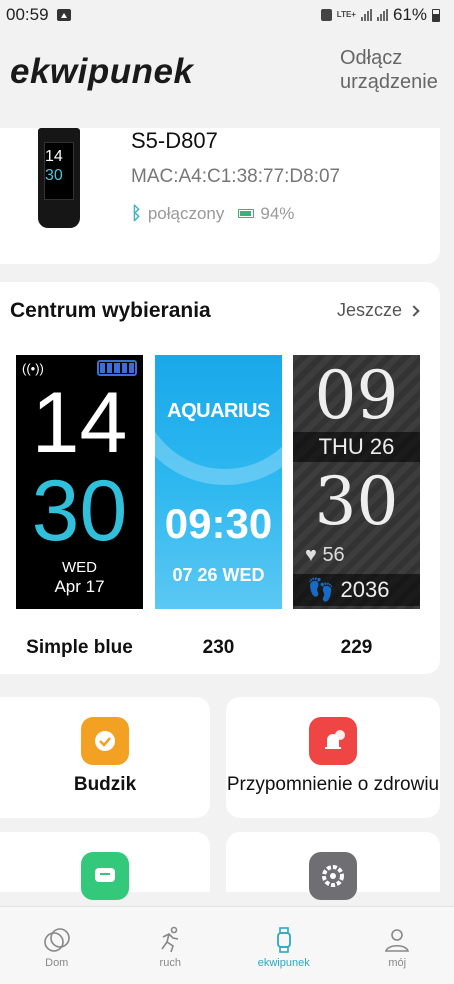 The width and height of the screenshot is (454, 984). What do you see at coordinates (218, 647) in the screenshot?
I see `face-label: 230` at bounding box center [218, 647].